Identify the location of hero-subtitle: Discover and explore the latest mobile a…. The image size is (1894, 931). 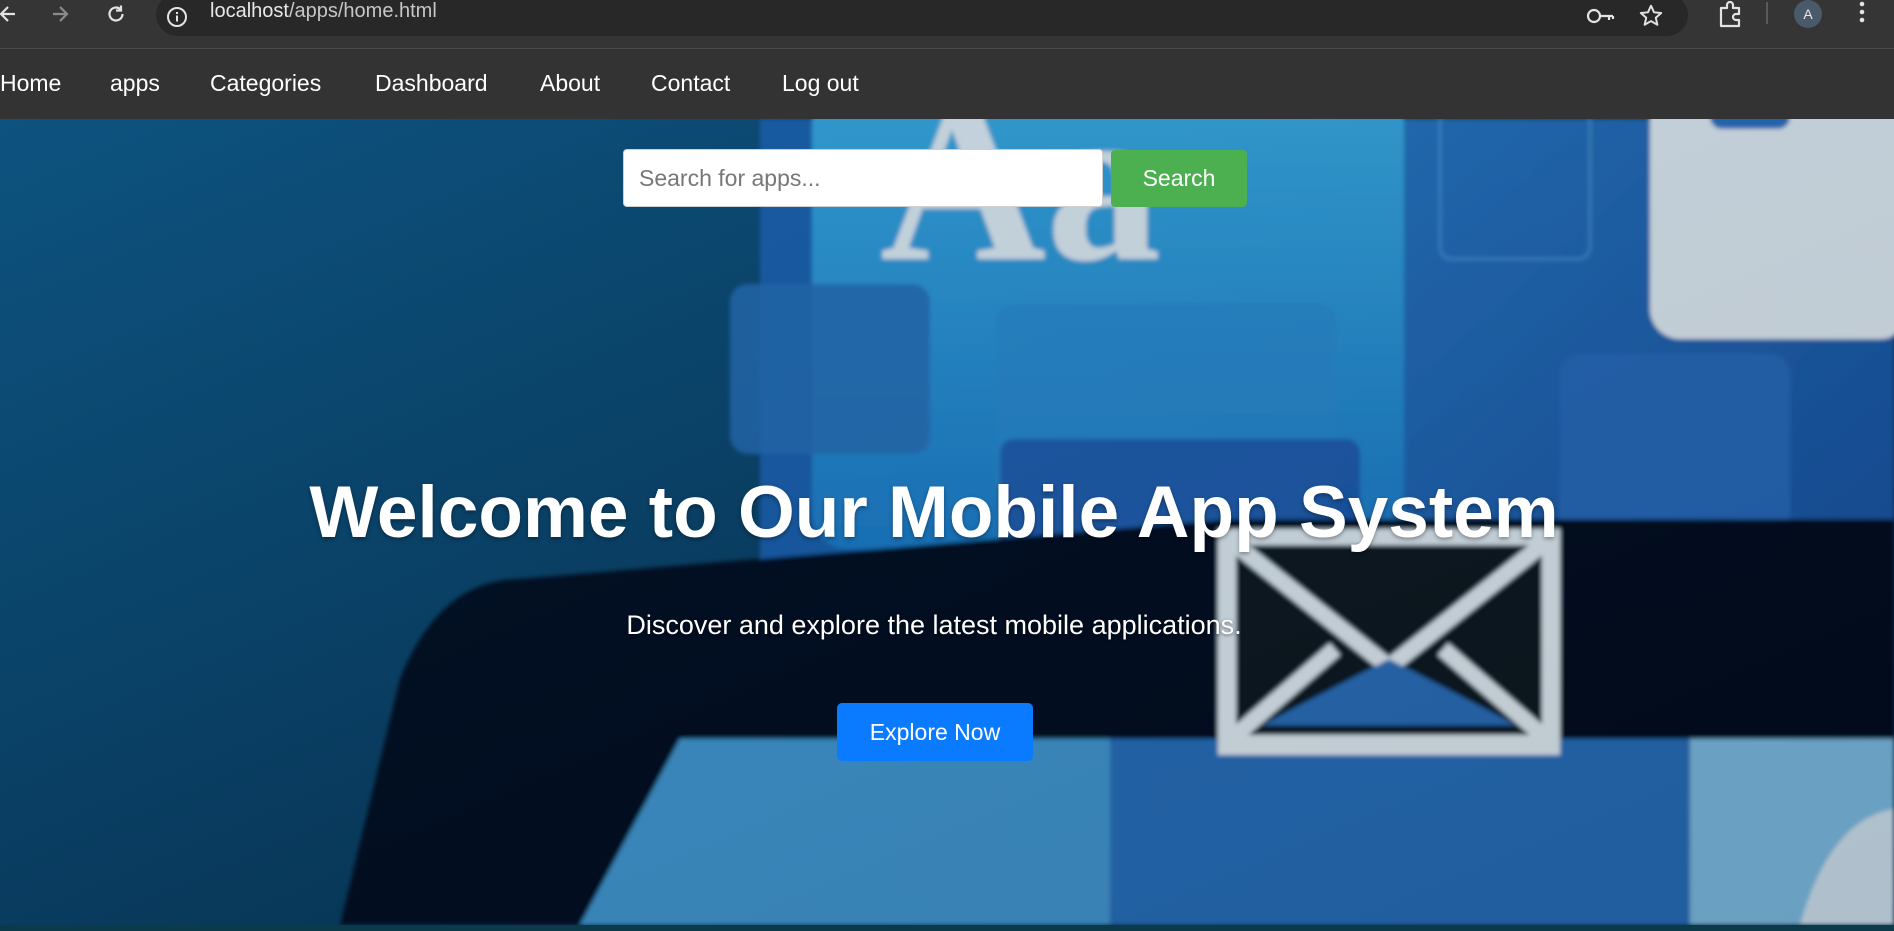
(934, 625).